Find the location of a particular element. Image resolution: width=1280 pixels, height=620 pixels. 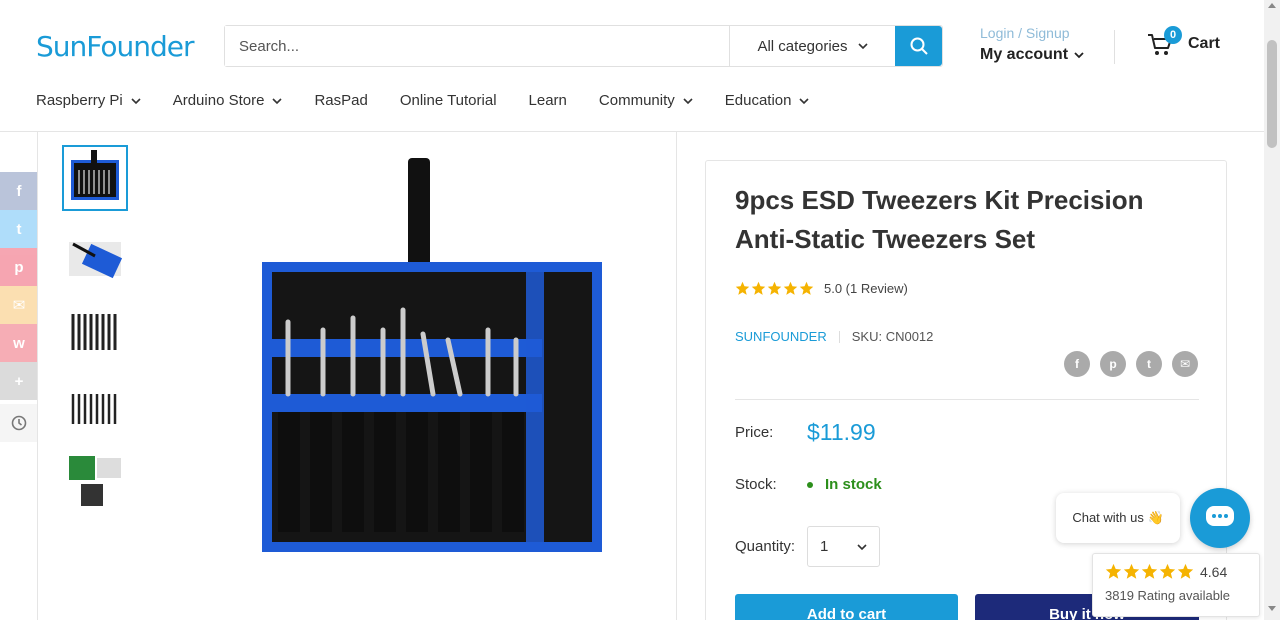

chat-launcher-button is located at coordinates (1220, 518).